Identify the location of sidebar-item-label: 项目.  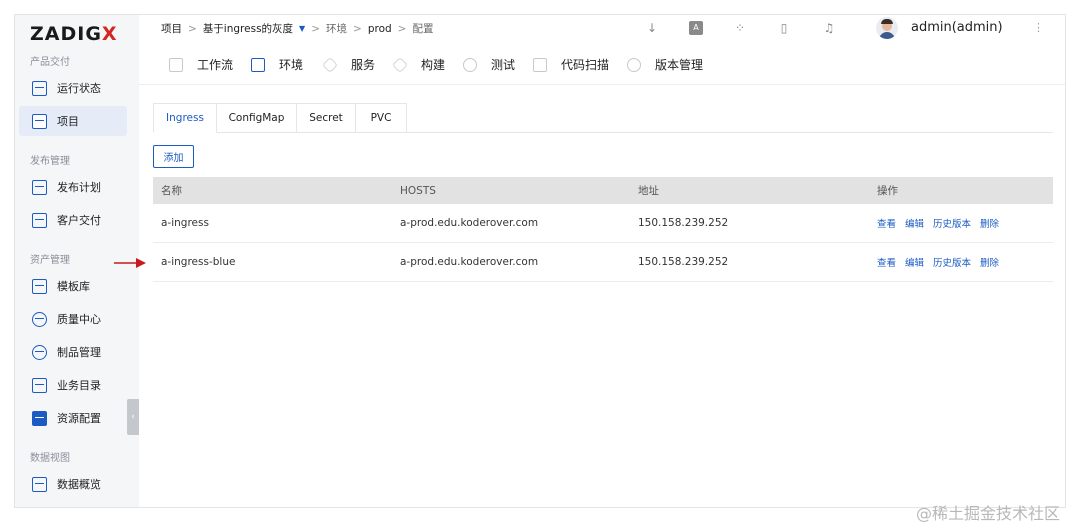
(68, 121).